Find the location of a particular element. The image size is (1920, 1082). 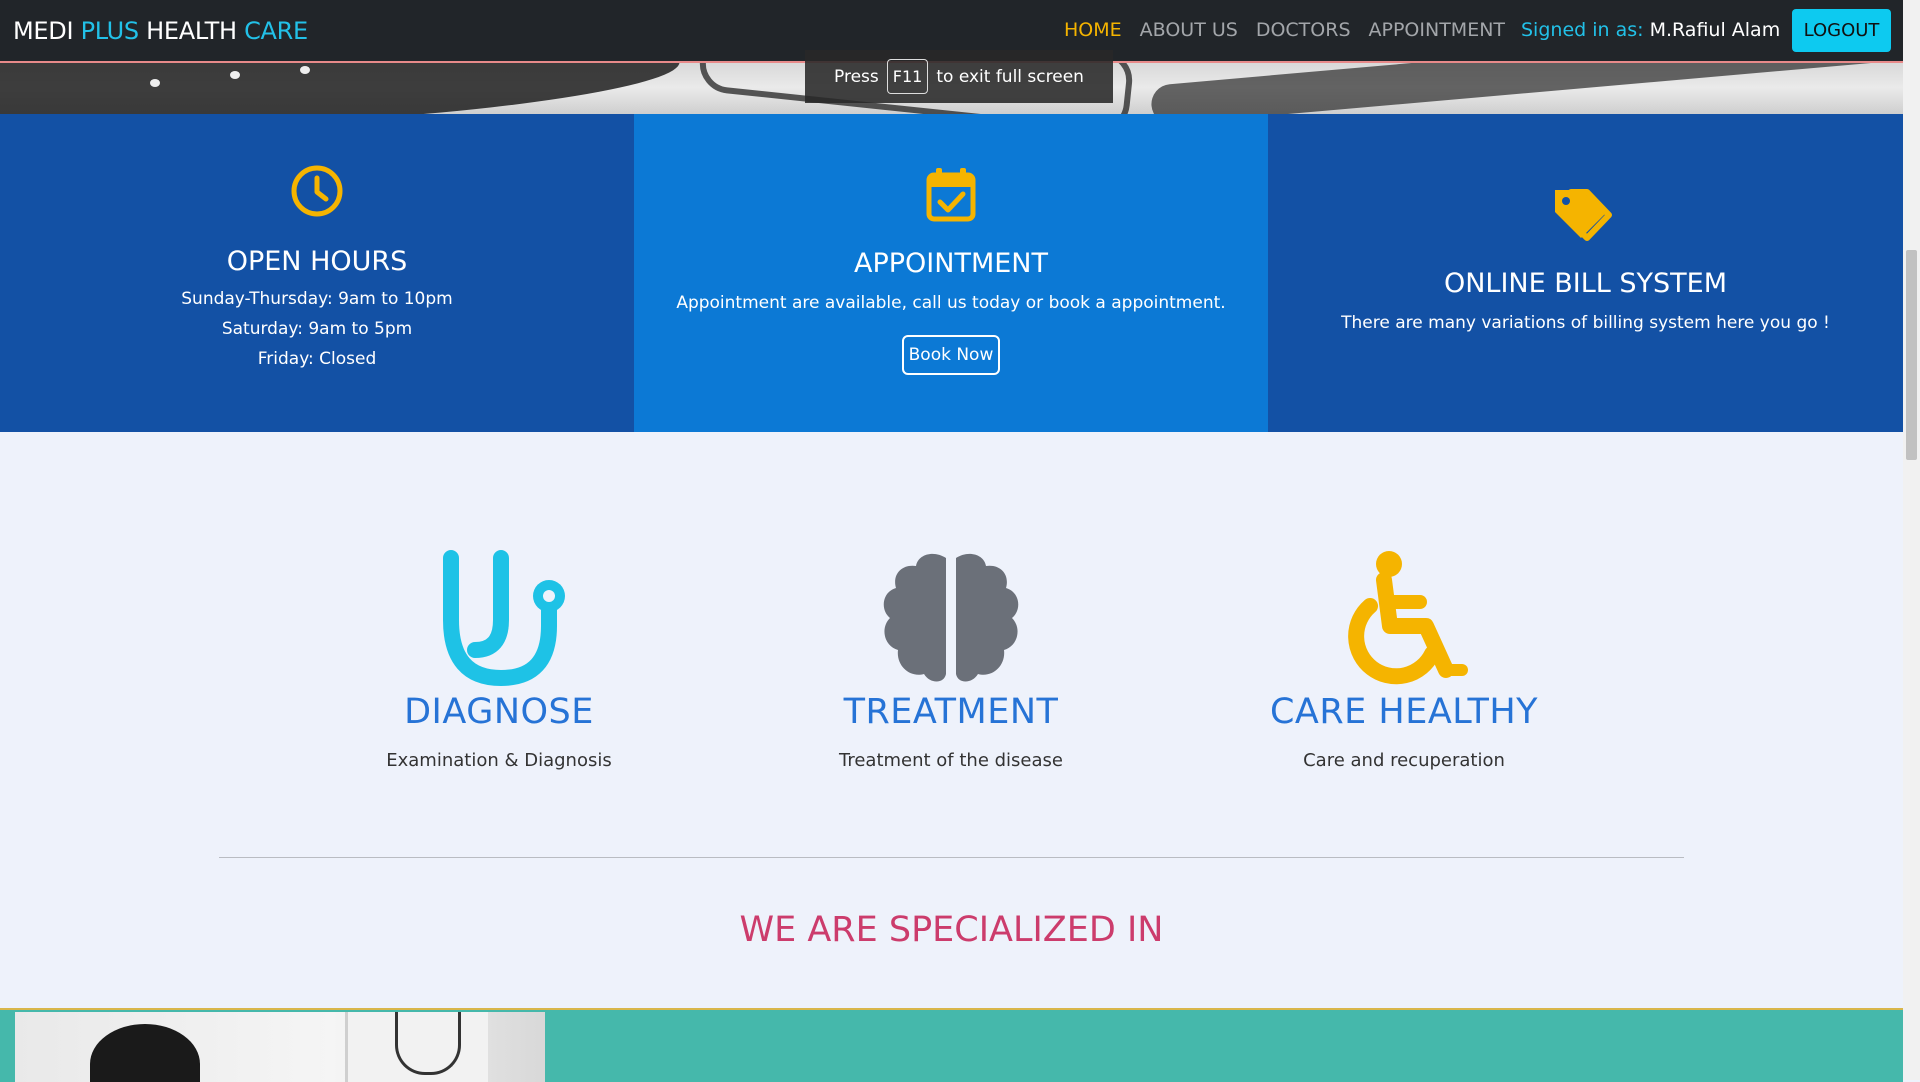

book-now-button: Book Now is located at coordinates (951, 355).